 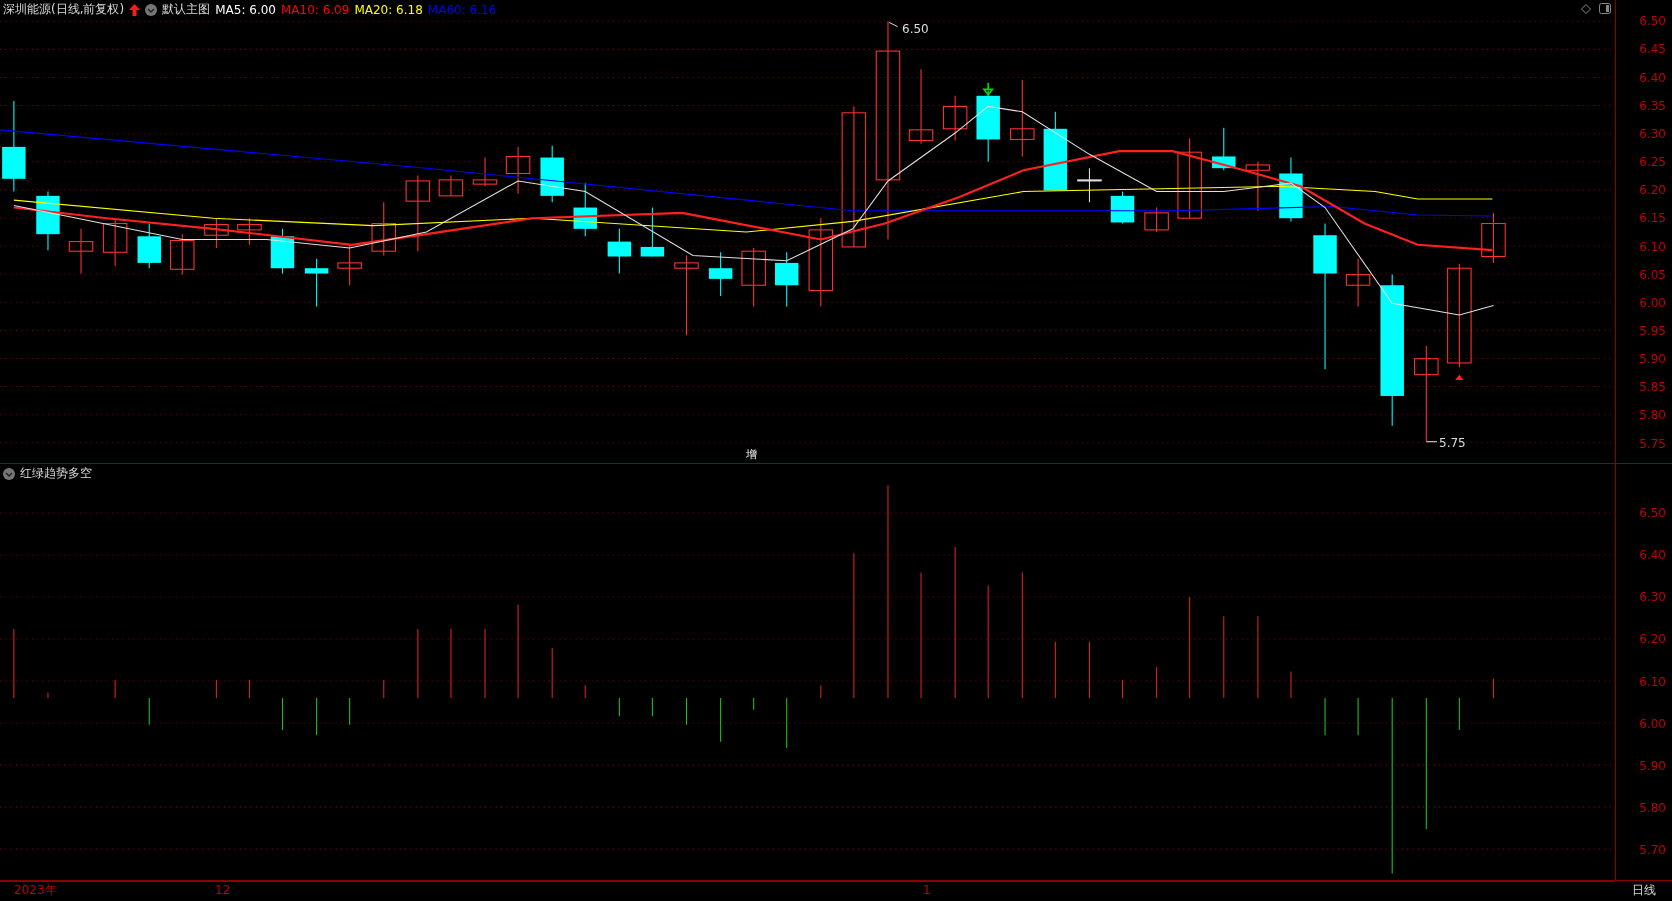 I want to click on high-price-label: 6.50, so click(x=915, y=29).